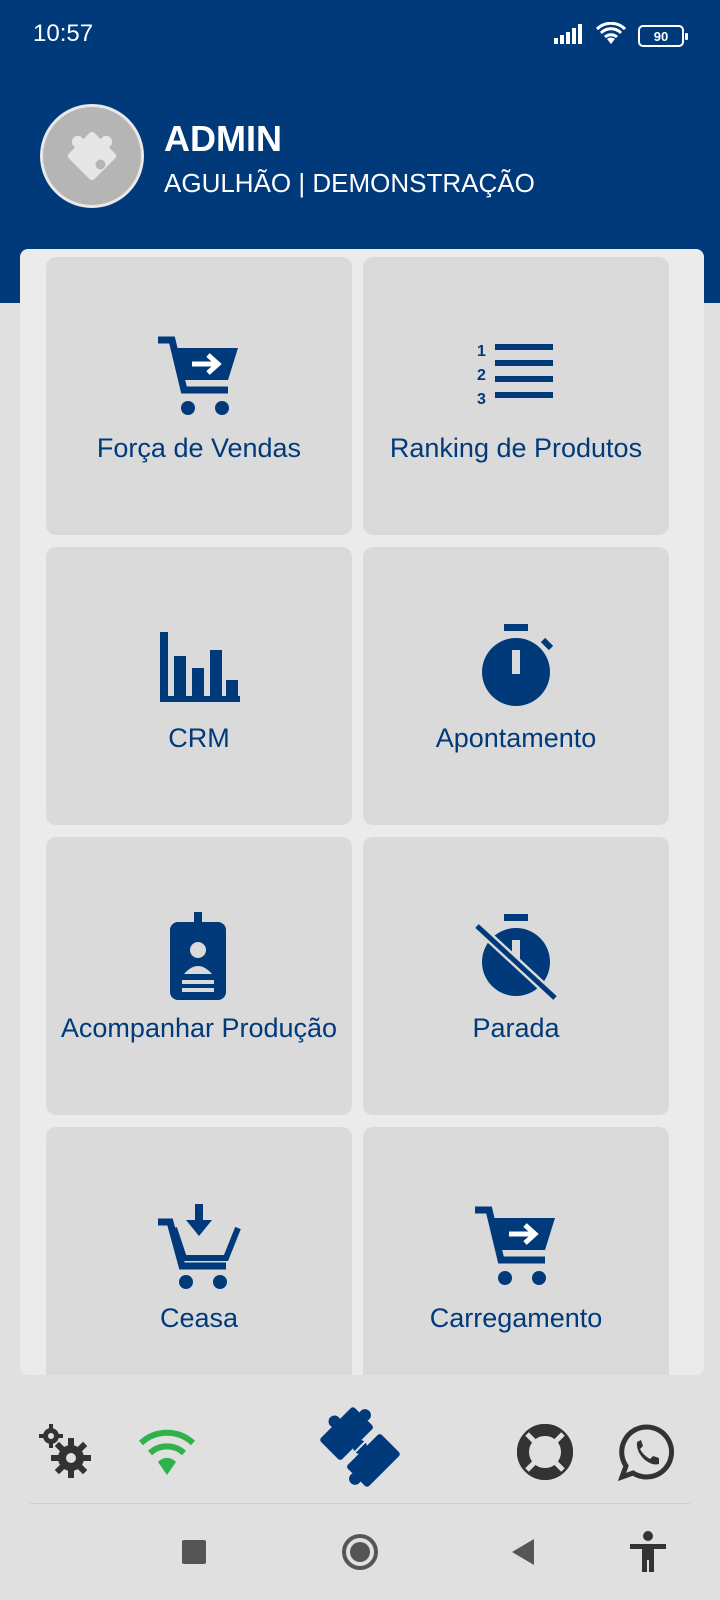  I want to click on user-name: ADMIN, so click(223, 138).